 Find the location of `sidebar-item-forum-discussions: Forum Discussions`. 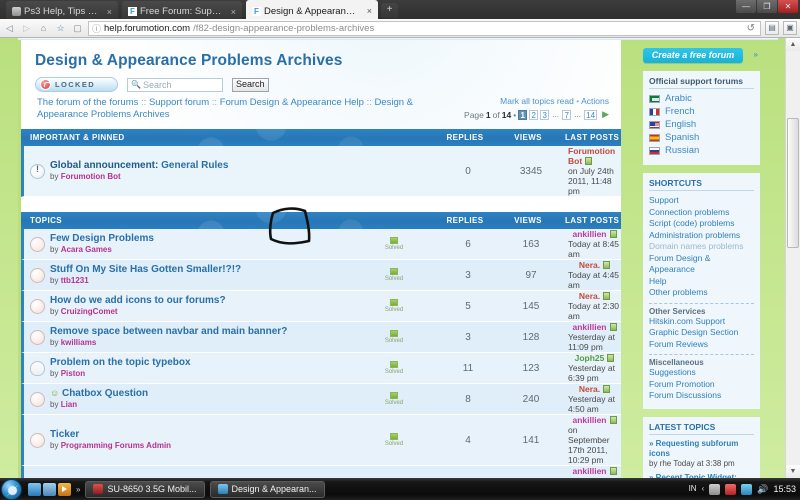

sidebar-item-forum-discussions: Forum Discussions is located at coordinates (701, 396).